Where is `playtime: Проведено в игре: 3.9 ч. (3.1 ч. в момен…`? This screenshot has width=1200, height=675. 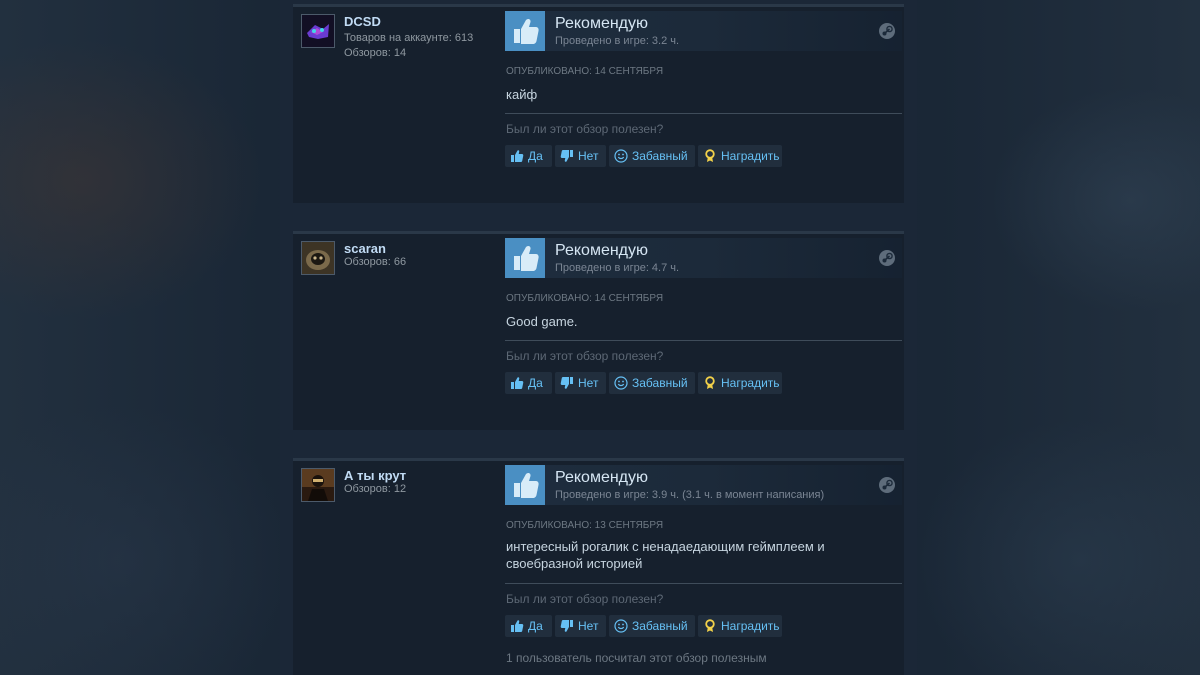
playtime: Проведено в игре: 3.9 ч. (3.1 ч. в момен… is located at coordinates (690, 495).